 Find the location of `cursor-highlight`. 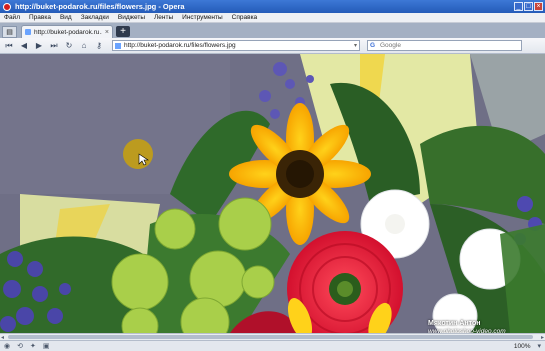

cursor-highlight is located at coordinates (138, 154).